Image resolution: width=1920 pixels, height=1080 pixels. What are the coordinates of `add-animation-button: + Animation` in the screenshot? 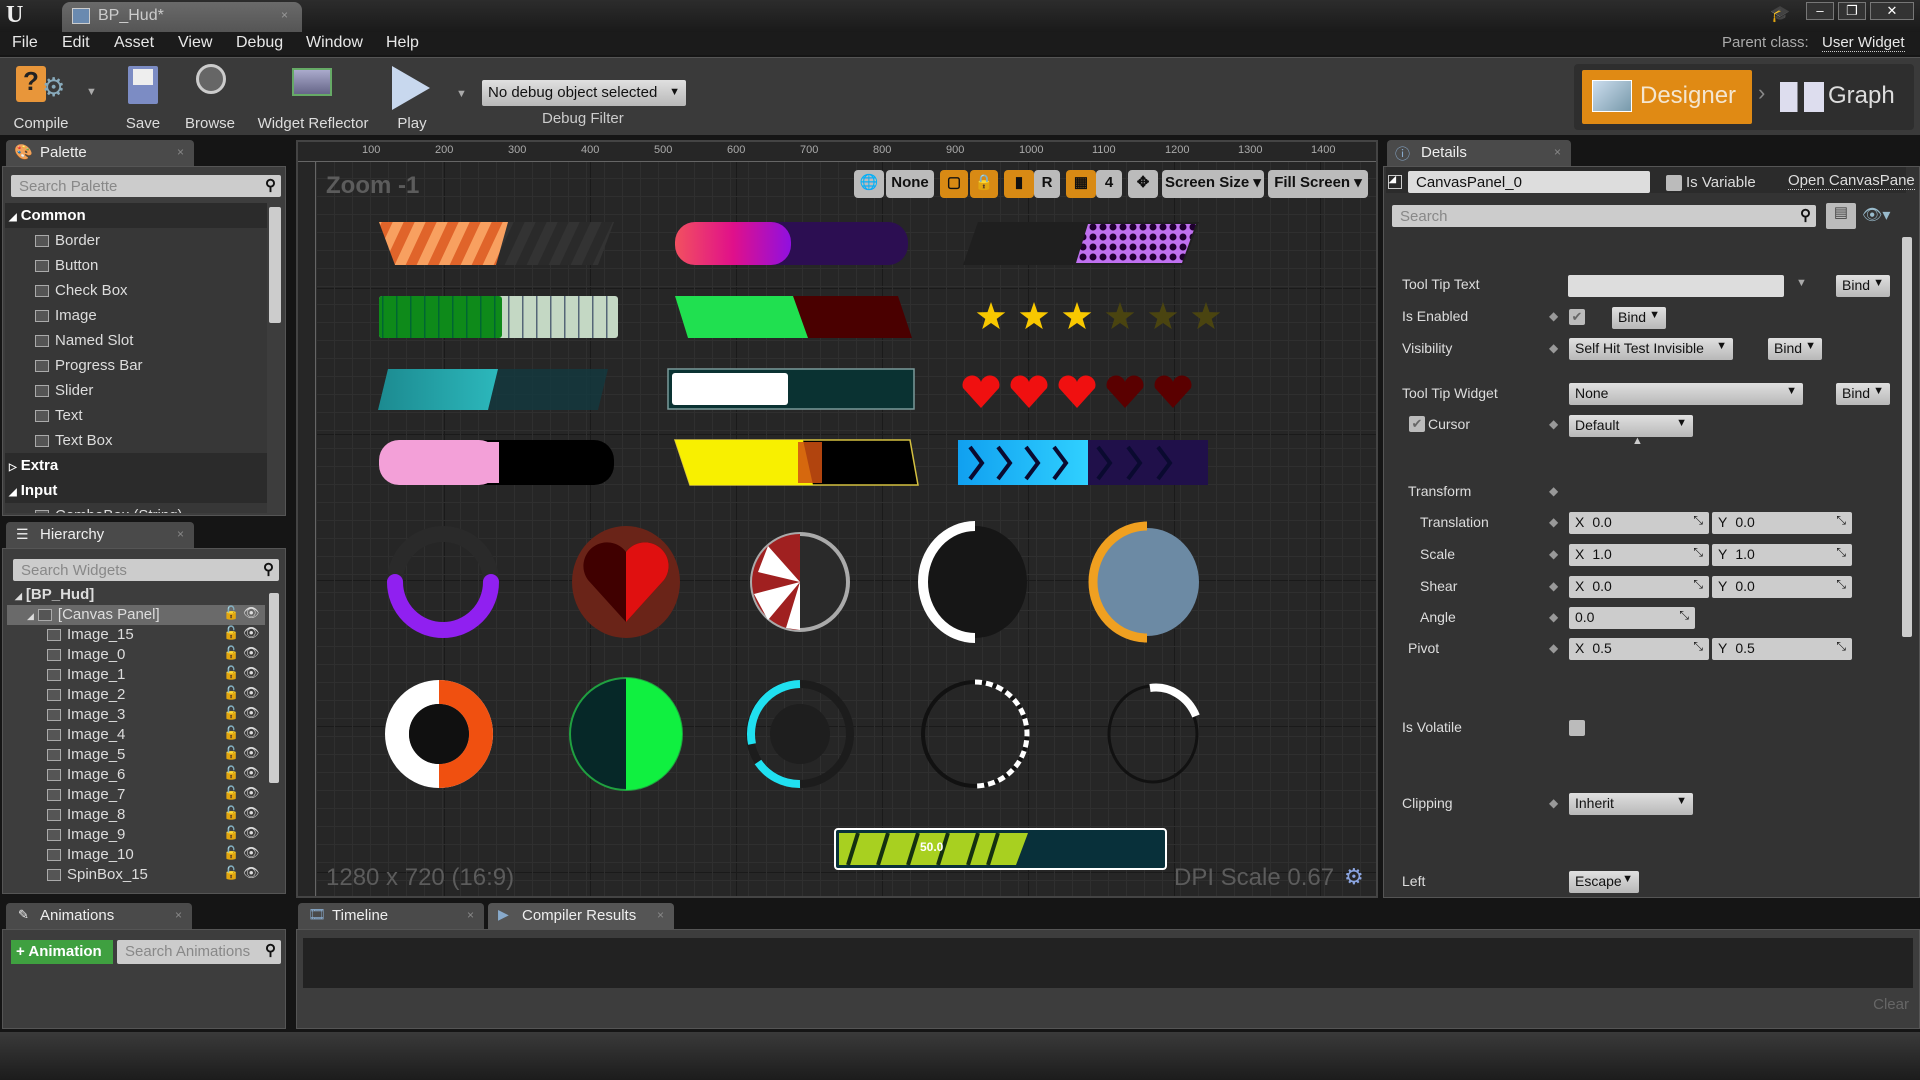 It's located at (62, 952).